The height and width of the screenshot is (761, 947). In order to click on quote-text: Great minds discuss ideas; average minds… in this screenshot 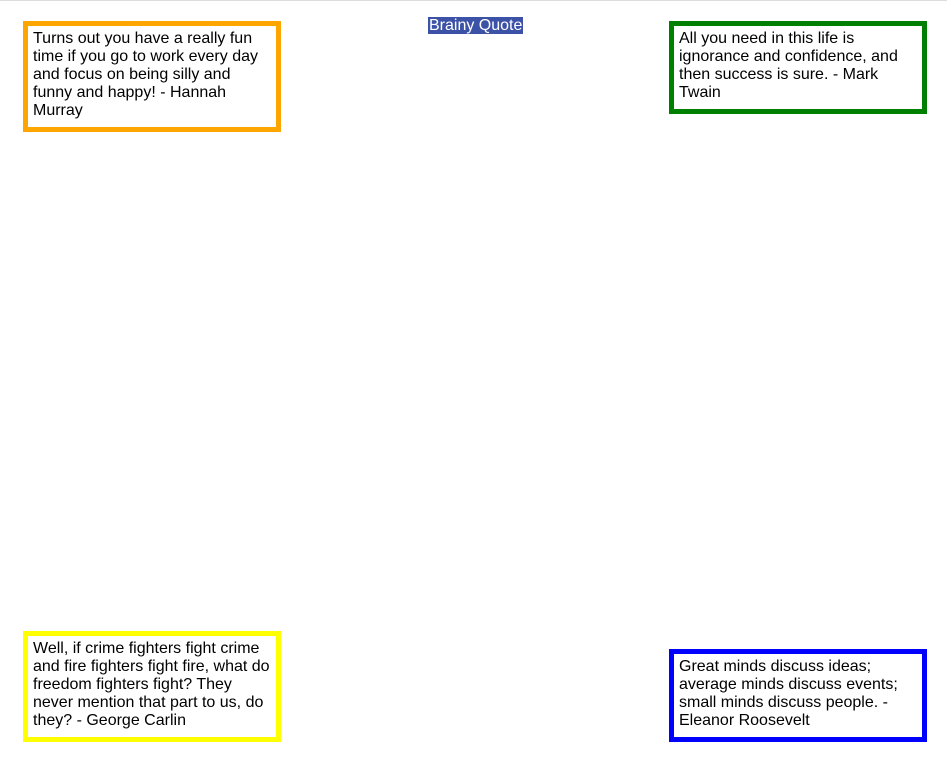, I will do `click(788, 693)`.